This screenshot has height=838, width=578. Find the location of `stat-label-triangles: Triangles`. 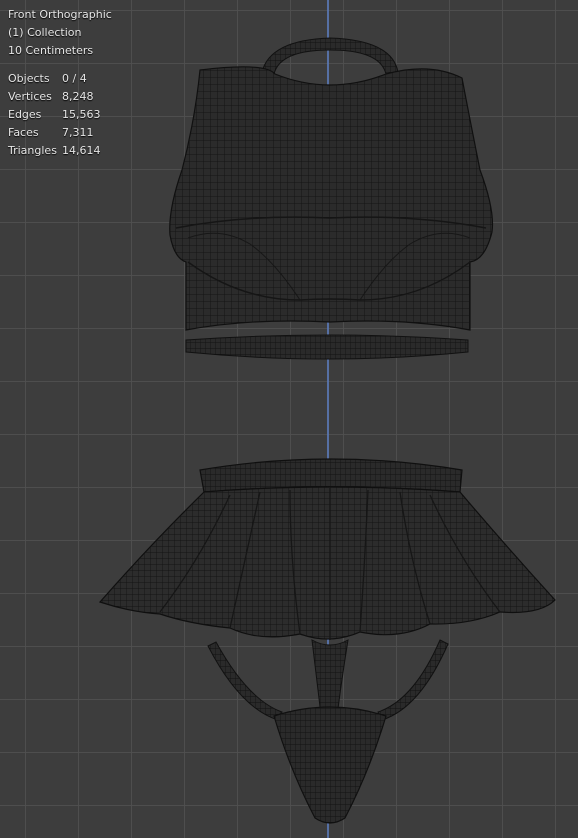

stat-label-triangles: Triangles is located at coordinates (32, 150).